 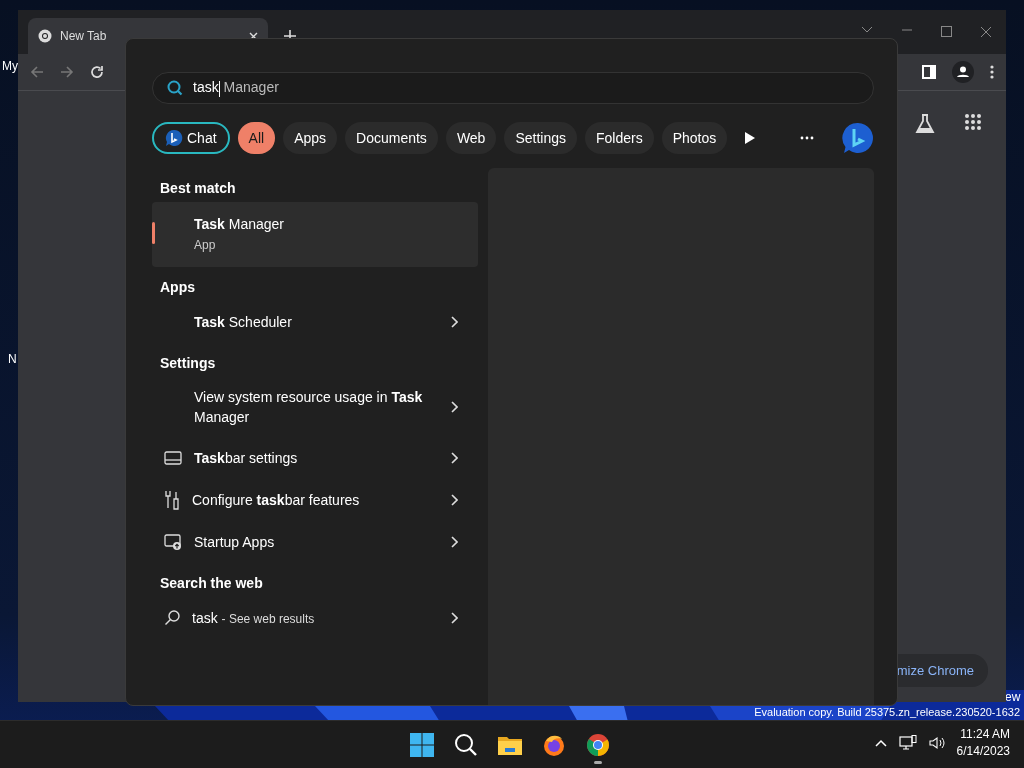 What do you see at coordinates (619, 138) in the screenshot?
I see `filter-tab: Folders` at bounding box center [619, 138].